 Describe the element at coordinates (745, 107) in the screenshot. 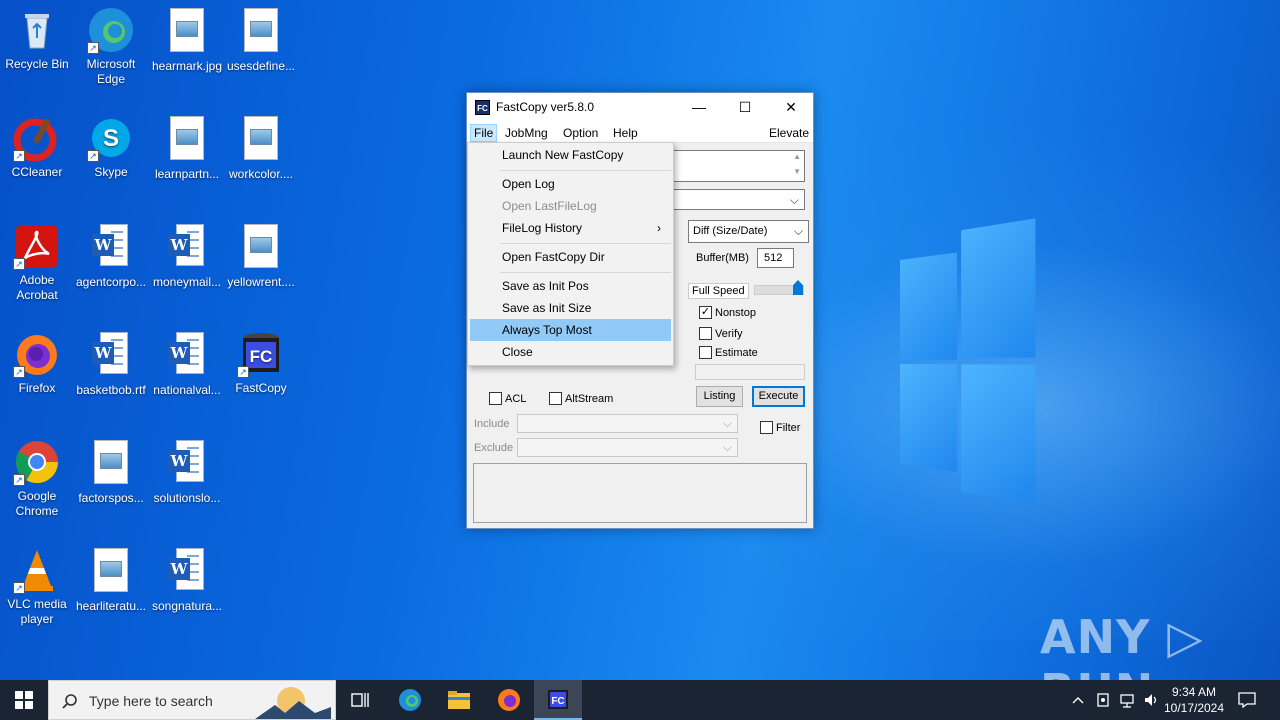

I see `maximize-button: ☐` at that location.